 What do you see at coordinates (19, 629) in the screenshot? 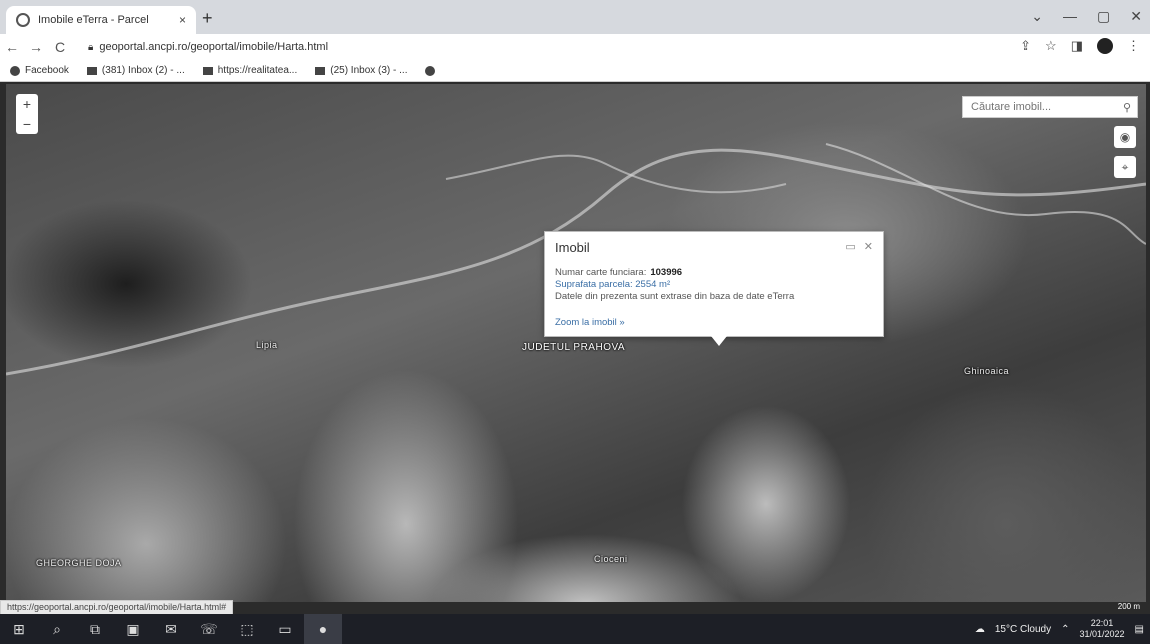
I see `start-icon: ⊞` at bounding box center [19, 629].